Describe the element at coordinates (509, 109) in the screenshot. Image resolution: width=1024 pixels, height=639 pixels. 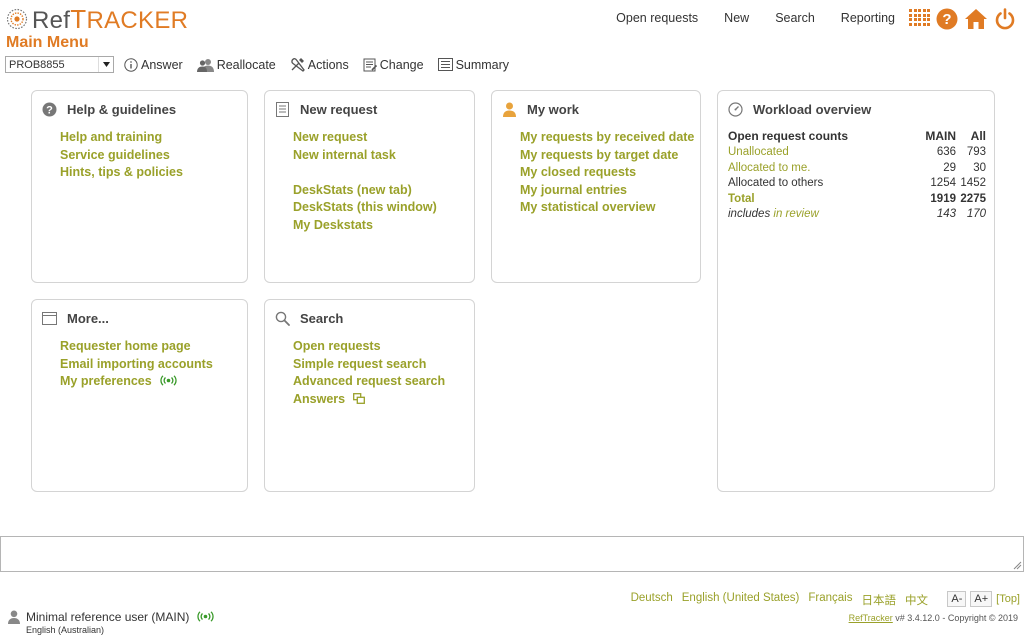
I see `user-icon` at that location.